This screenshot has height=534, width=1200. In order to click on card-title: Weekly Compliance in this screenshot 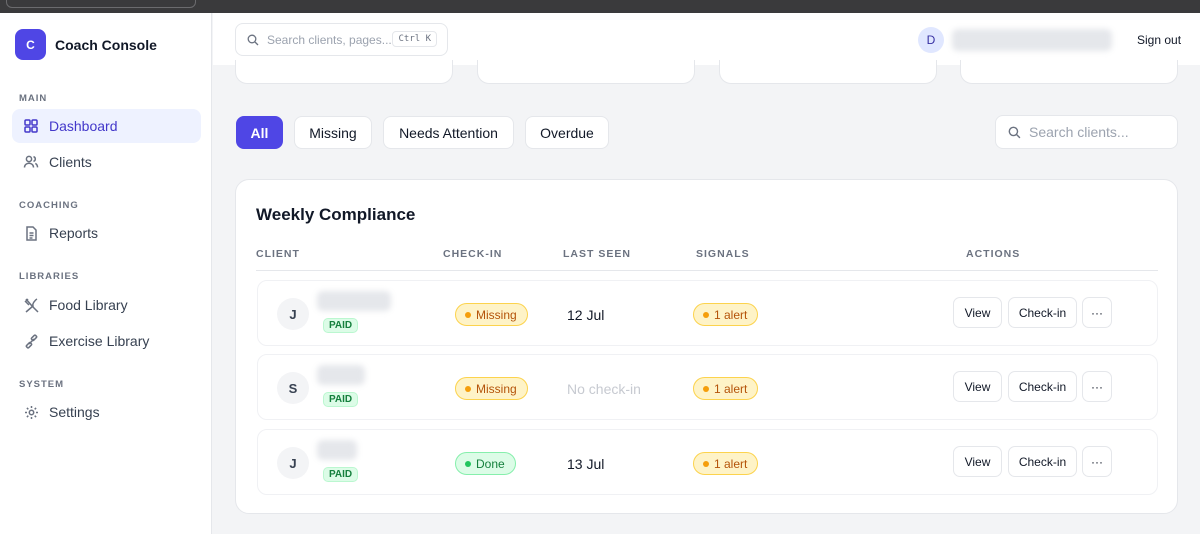, I will do `click(336, 214)`.